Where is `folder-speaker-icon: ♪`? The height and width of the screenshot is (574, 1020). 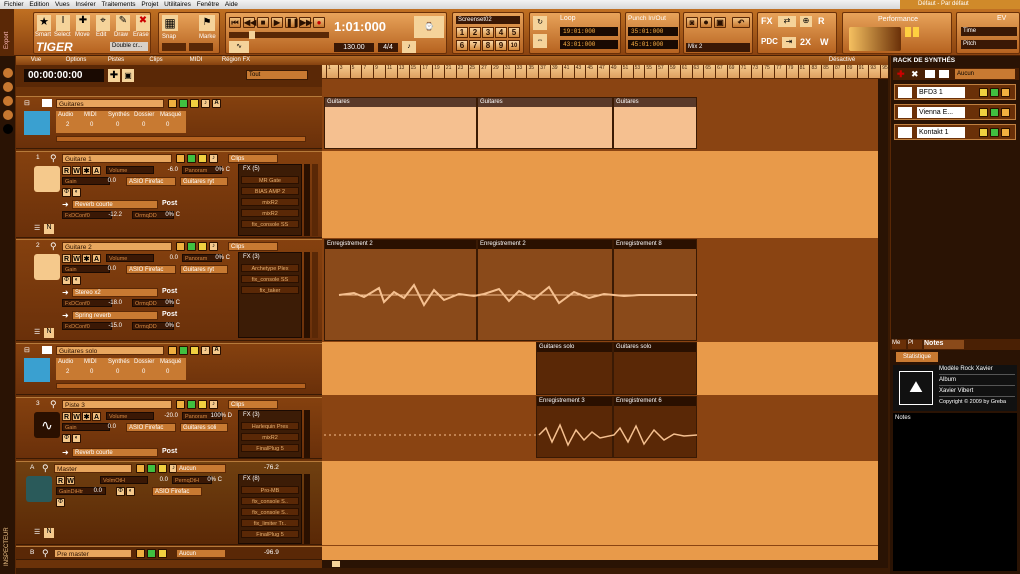
folder-speaker-icon: ♪ is located at coordinates (205, 350).